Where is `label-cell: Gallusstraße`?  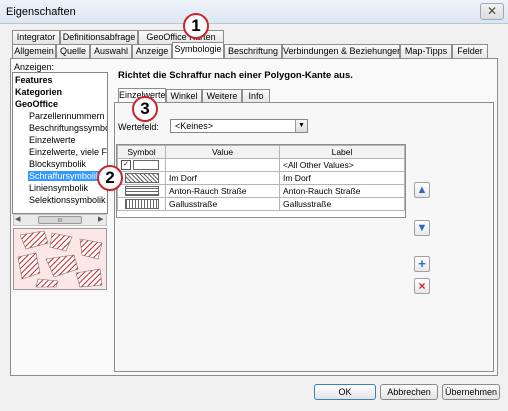
label-cell: Gallusstraße is located at coordinates (342, 204).